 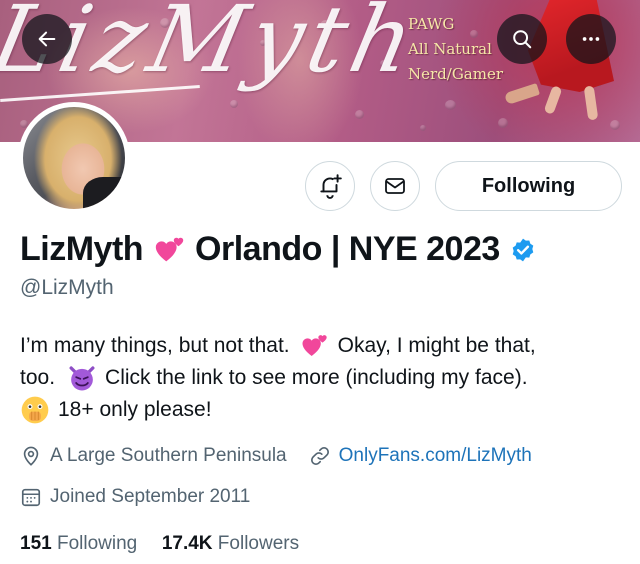 I want to click on profile-website-link: OnlyFans.com/LizMyth, so click(x=435, y=456).